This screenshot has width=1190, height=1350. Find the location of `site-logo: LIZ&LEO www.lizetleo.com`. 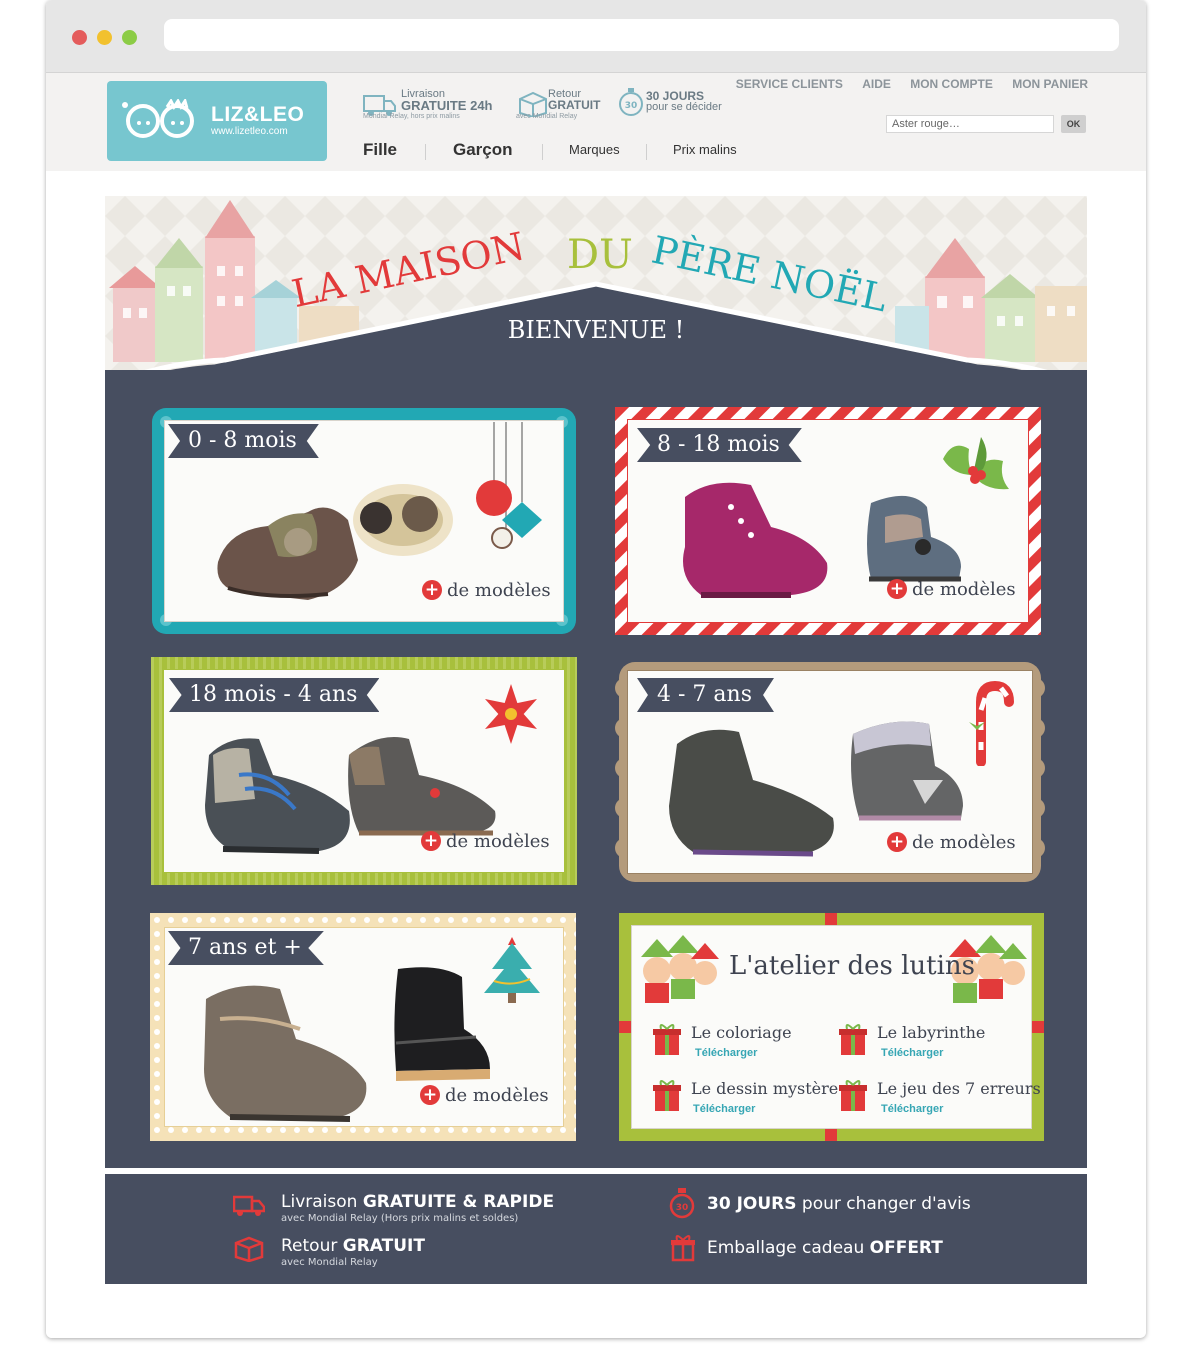

site-logo: LIZ&LEO www.lizetleo.com is located at coordinates (217, 121).